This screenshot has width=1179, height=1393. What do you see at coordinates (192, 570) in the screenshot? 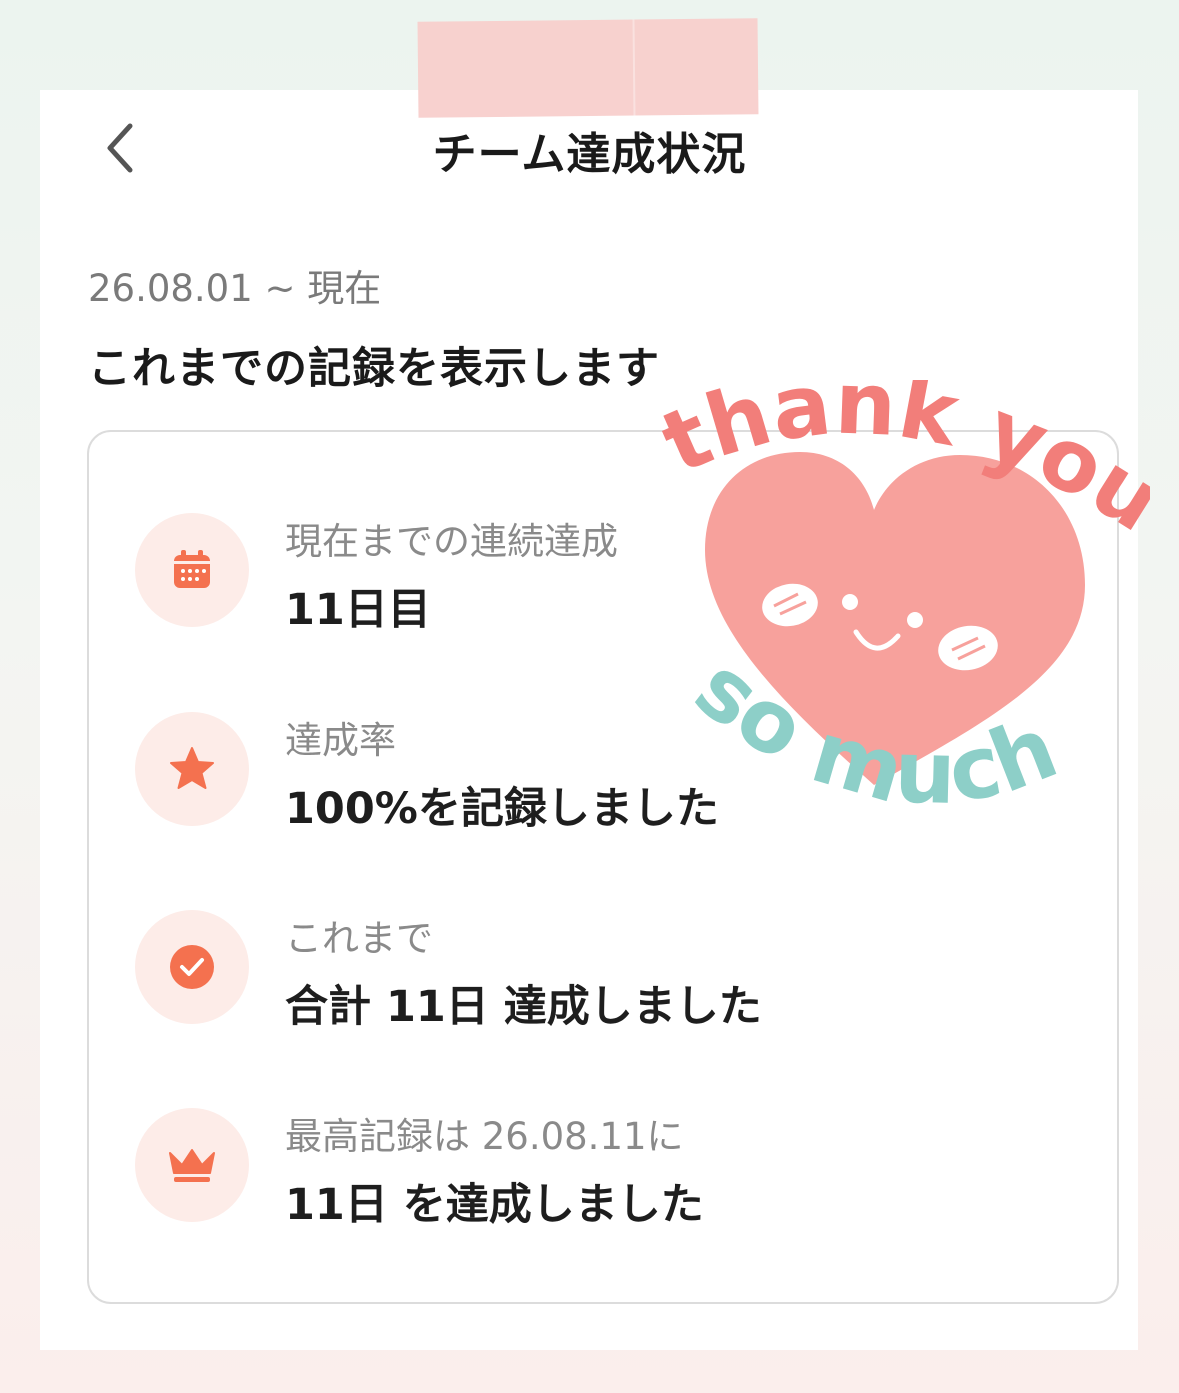
I see `calendar-icon` at bounding box center [192, 570].